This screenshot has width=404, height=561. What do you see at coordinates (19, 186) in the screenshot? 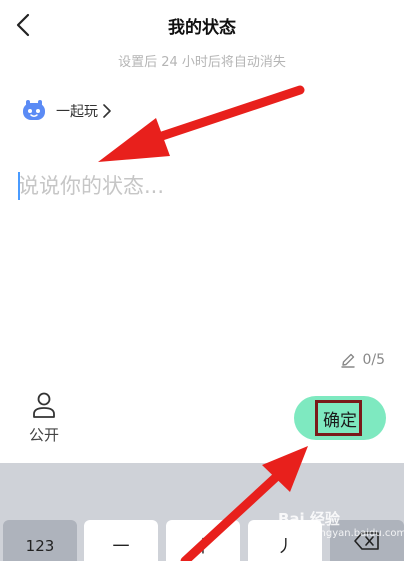
I see `text-caret` at bounding box center [19, 186].